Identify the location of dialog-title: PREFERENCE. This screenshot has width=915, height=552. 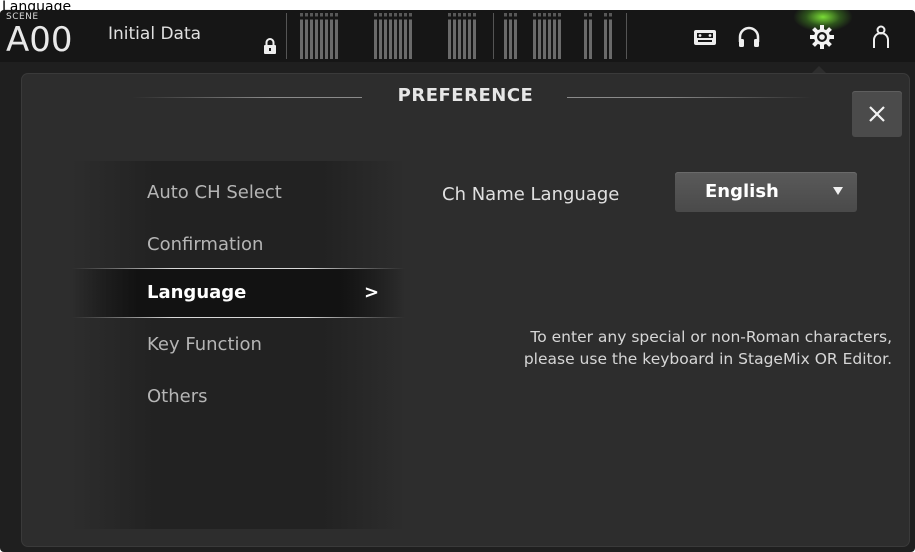
(465, 95).